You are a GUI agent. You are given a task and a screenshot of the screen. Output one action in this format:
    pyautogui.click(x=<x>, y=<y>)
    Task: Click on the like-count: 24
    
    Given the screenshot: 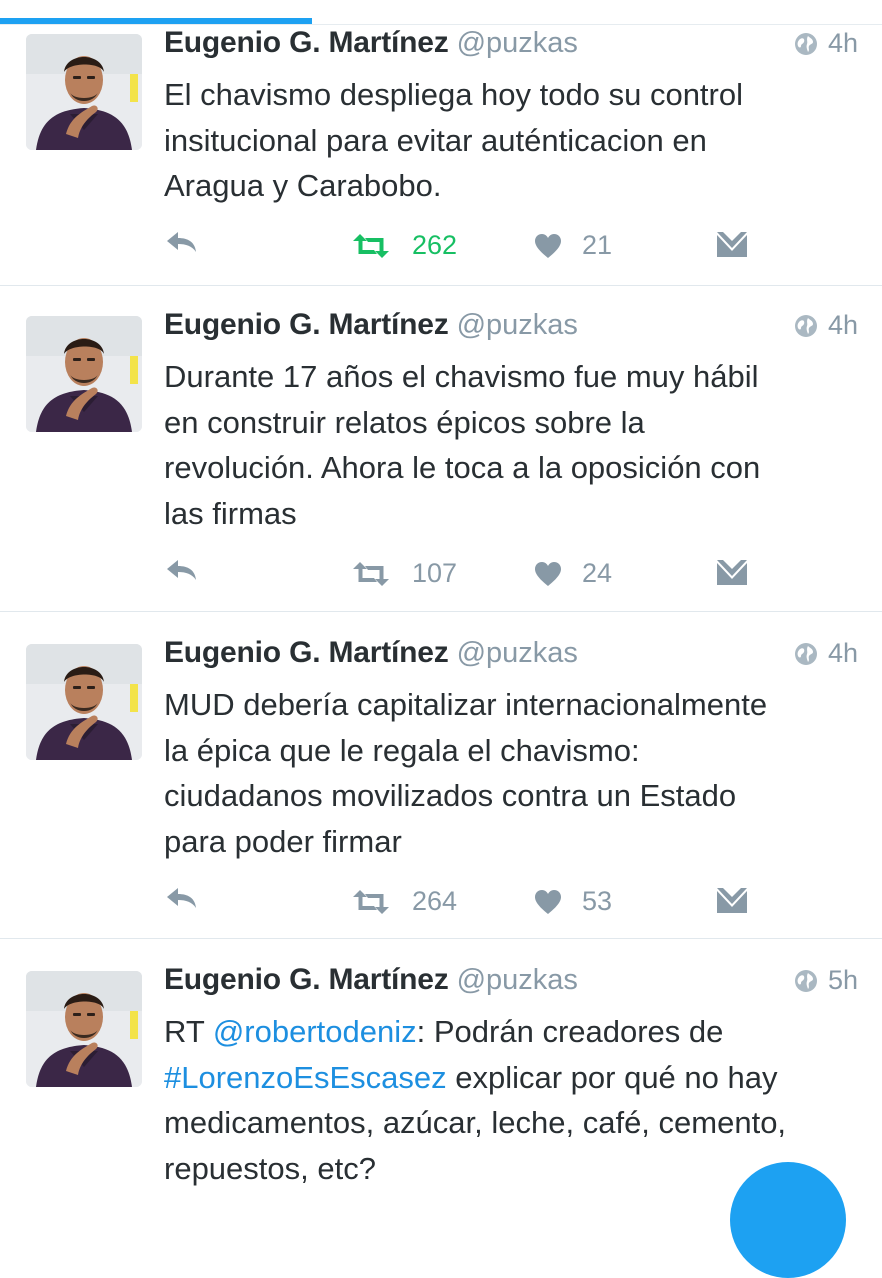 What is the action you would take?
    pyautogui.click(x=597, y=573)
    